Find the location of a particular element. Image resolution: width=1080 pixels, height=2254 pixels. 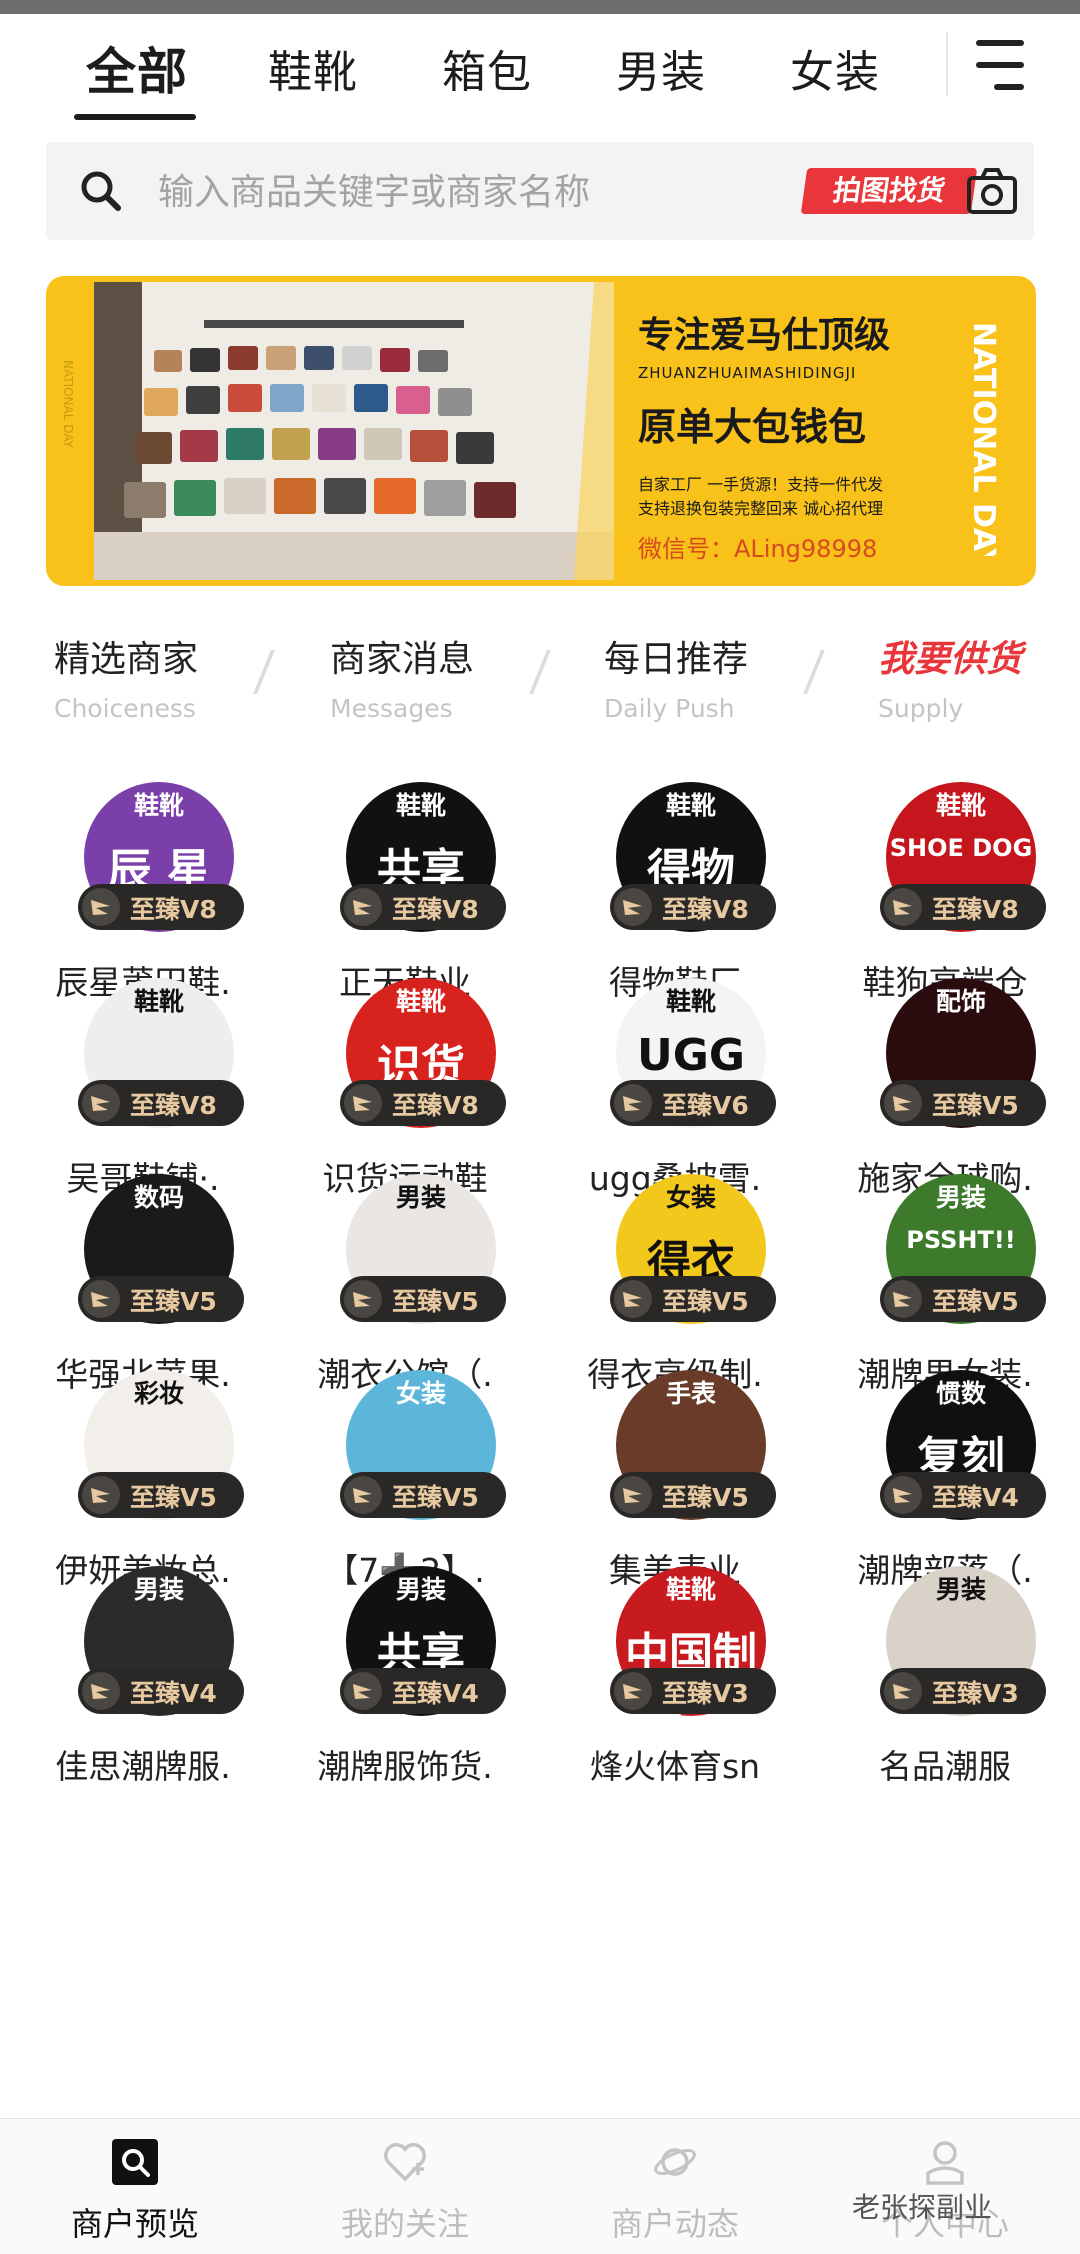

svg-text: NATIONAL DAY is located at coordinates (983, 439).